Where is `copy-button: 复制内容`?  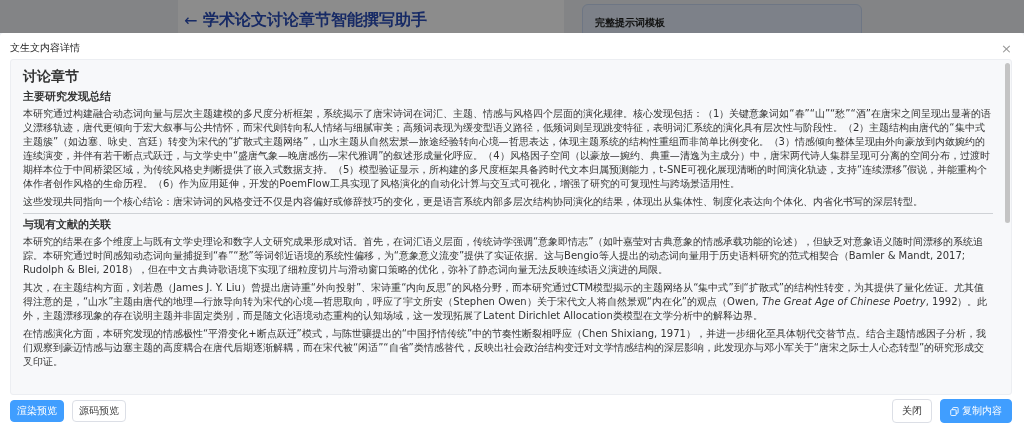 copy-button: 复制内容 is located at coordinates (976, 411).